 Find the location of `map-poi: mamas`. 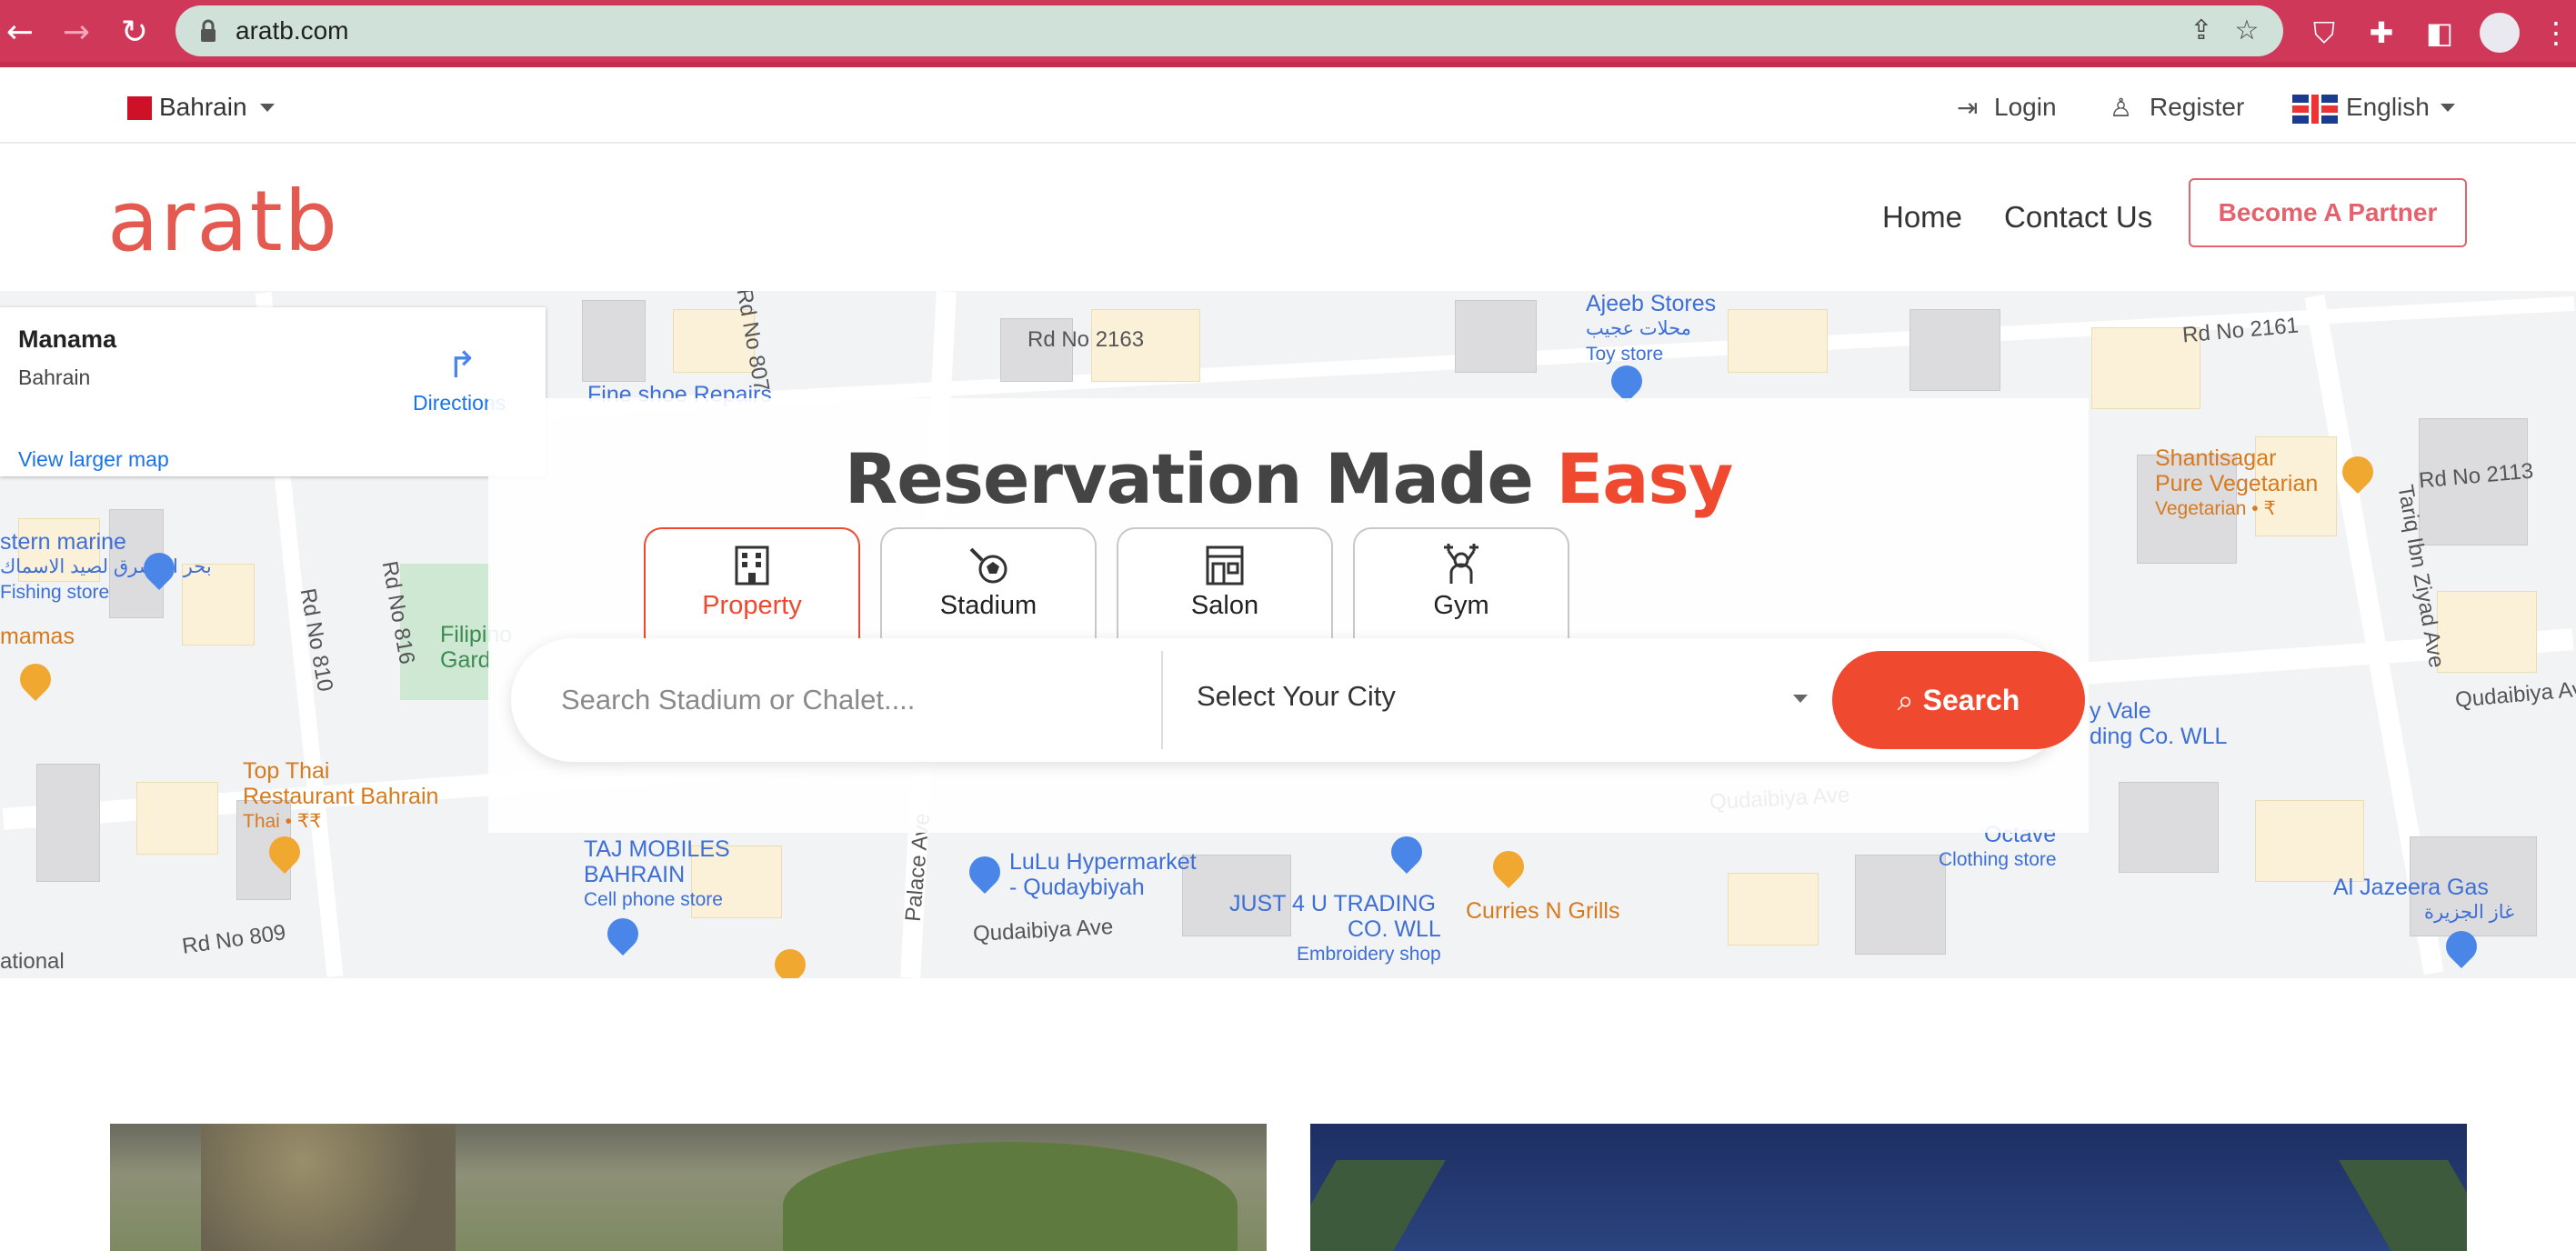

map-poi: mamas is located at coordinates (37, 636).